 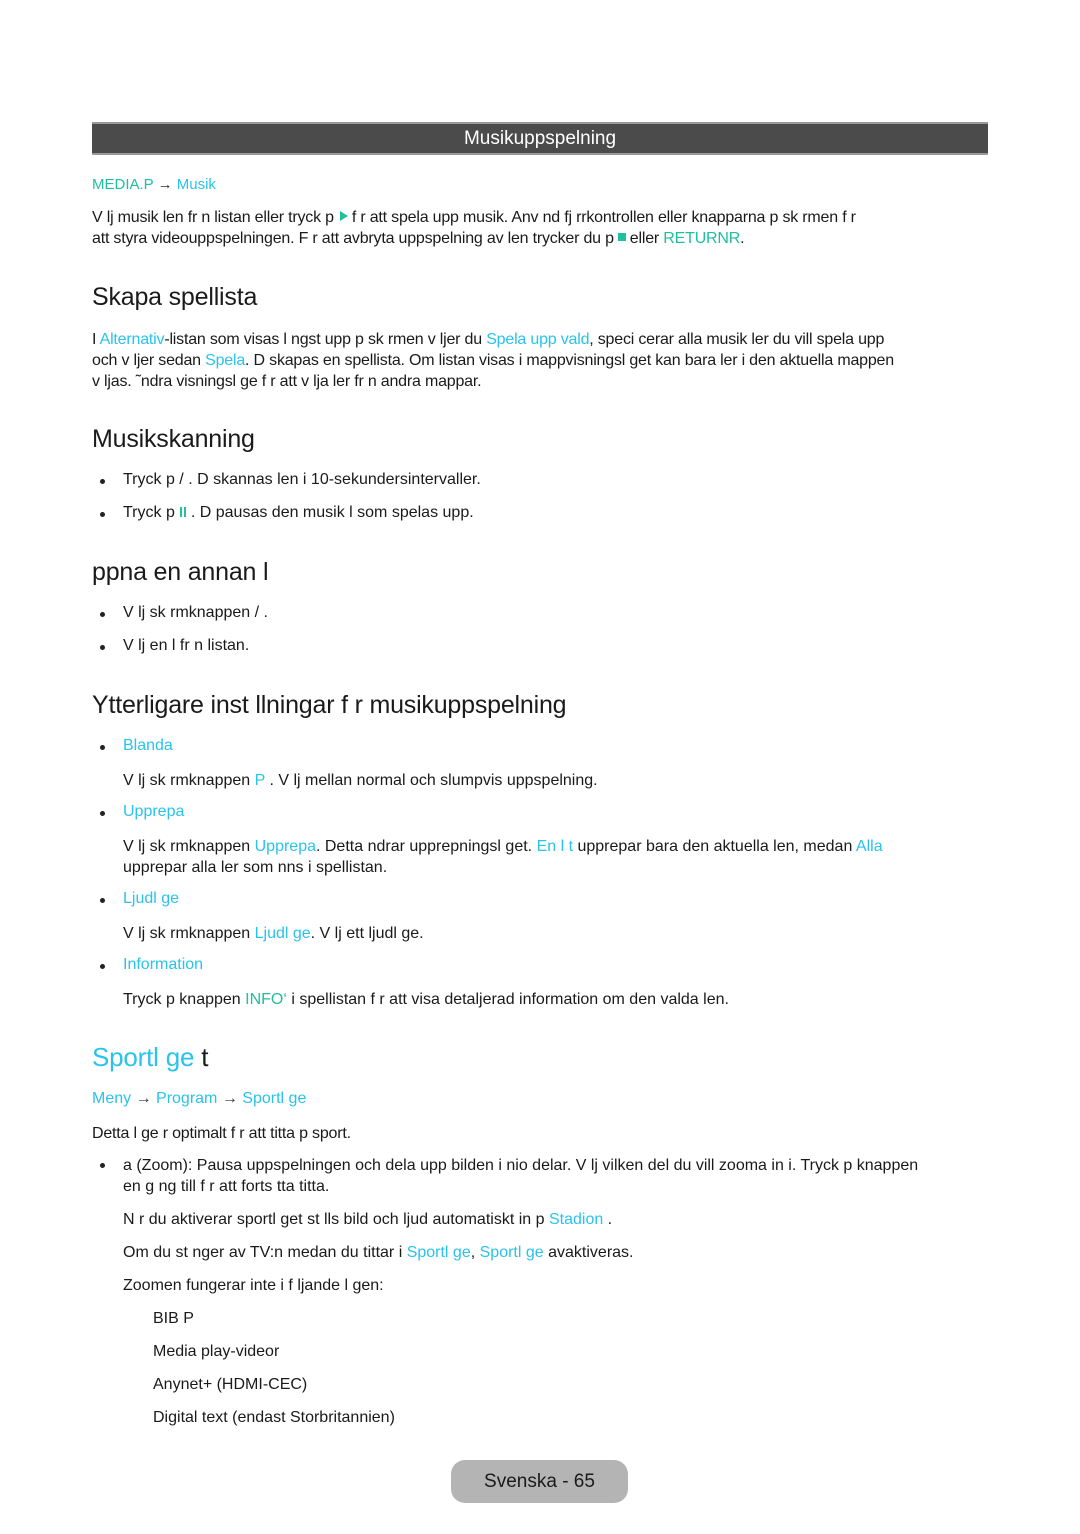 I want to click on stop-icon, so click(x=621, y=237).